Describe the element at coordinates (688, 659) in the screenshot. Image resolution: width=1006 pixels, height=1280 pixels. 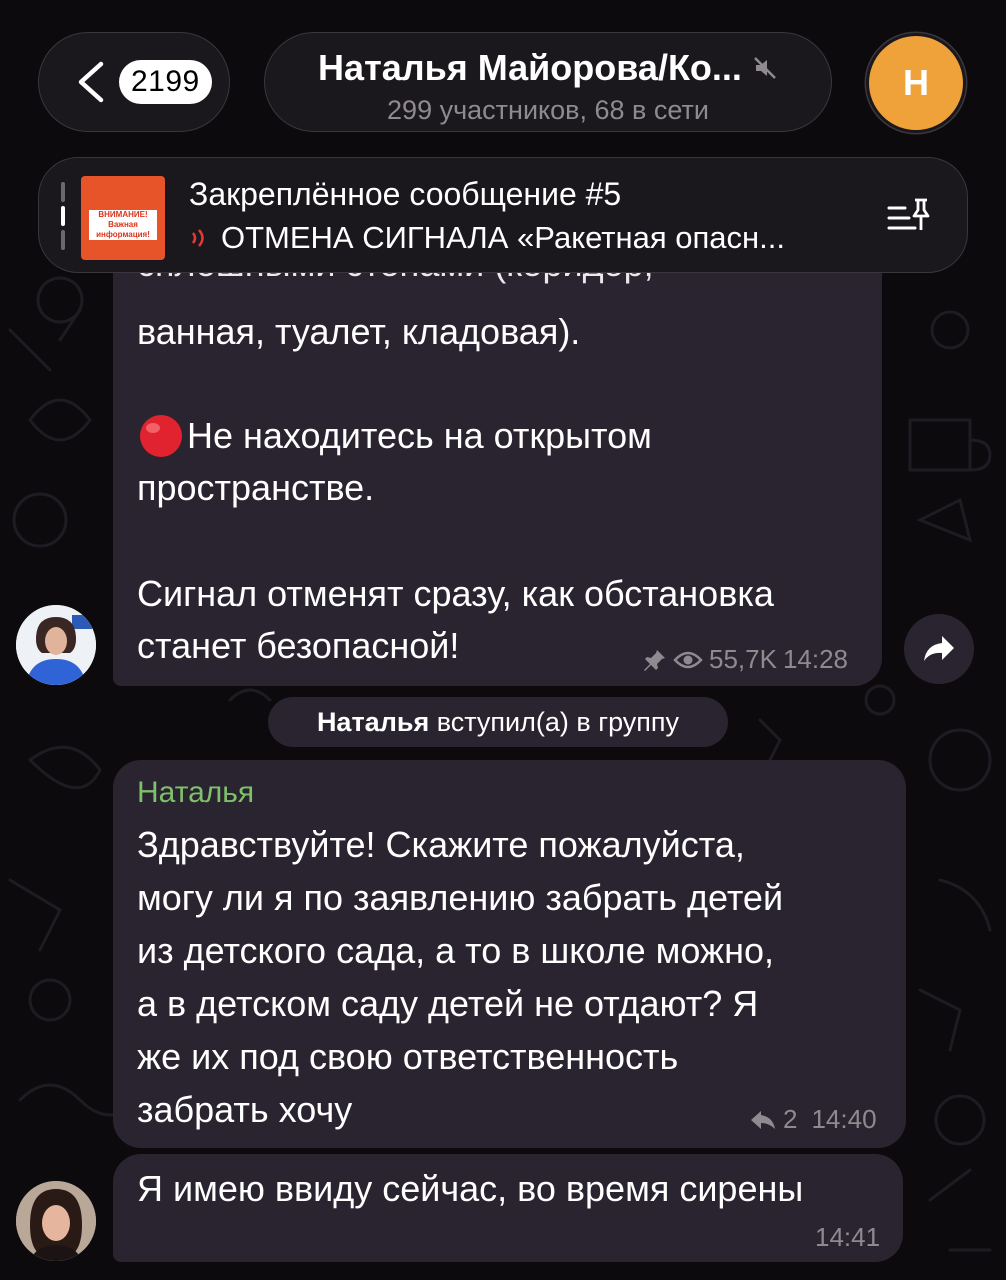
I see `eye-icon` at that location.